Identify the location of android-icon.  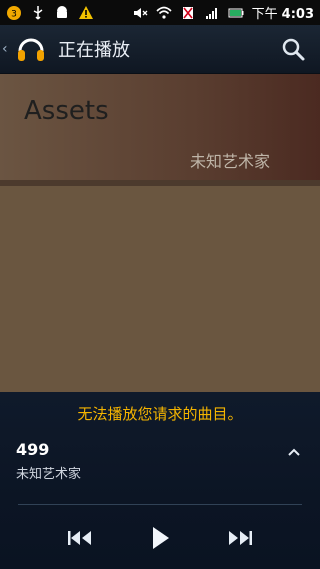
(62, 13).